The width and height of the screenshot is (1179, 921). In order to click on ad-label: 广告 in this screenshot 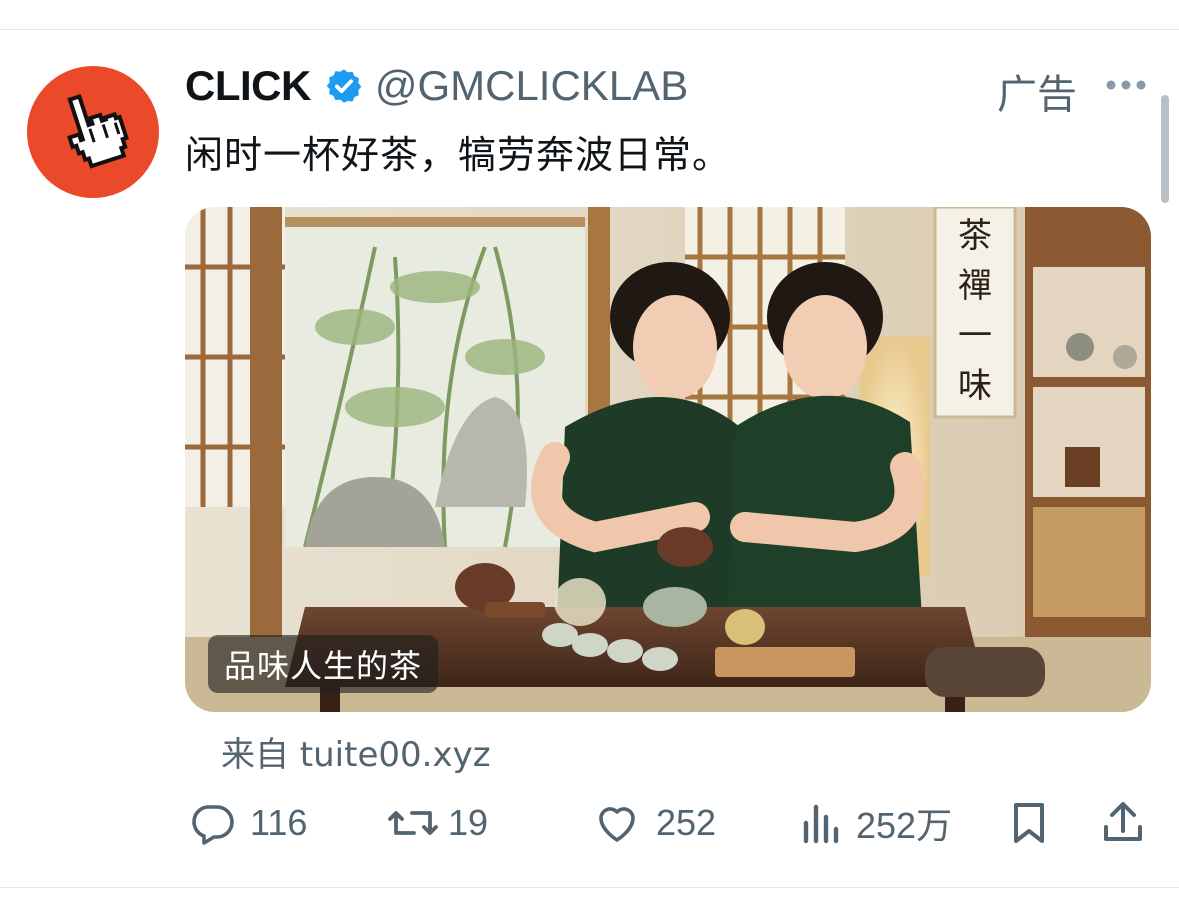, I will do `click(1037, 95)`.